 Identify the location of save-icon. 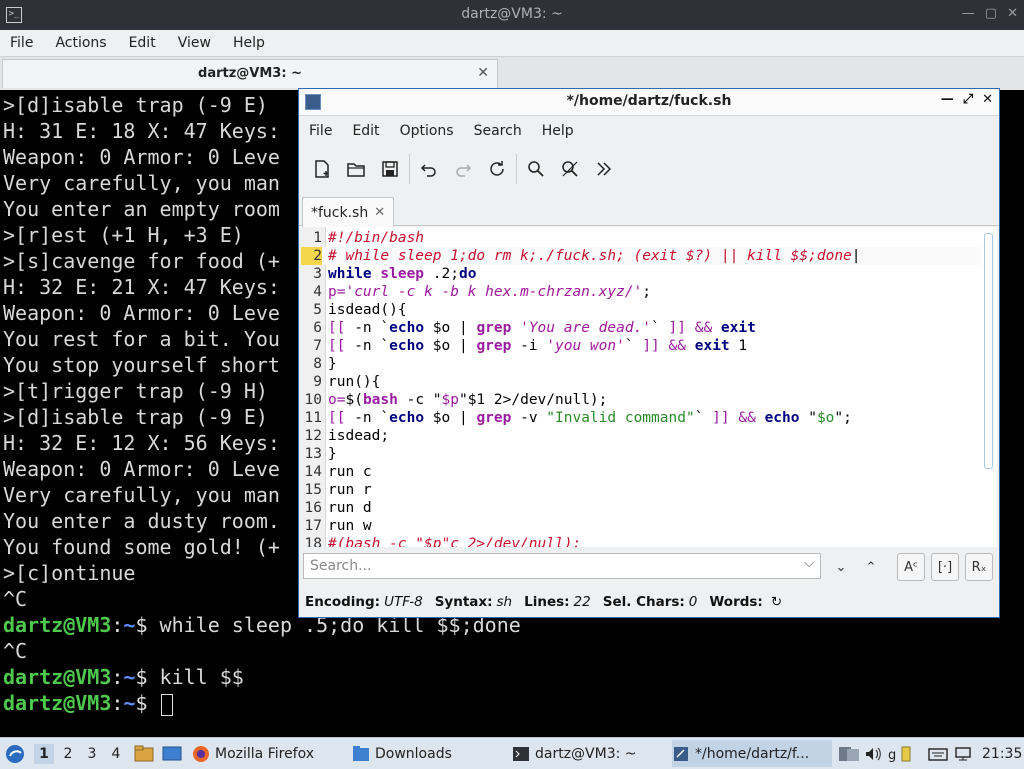
(390, 169).